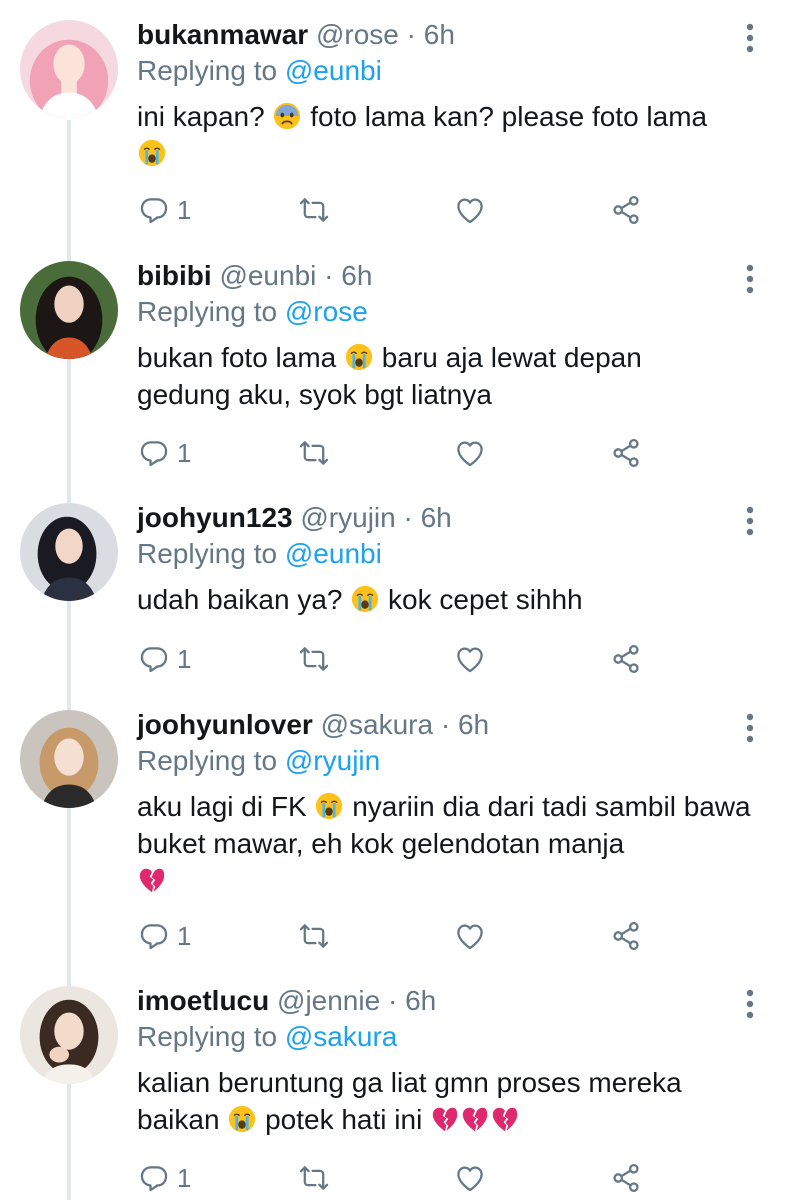 Image resolution: width=802 pixels, height=1200 pixels. I want to click on tweet-text-part: kok cepet sihhh, so click(481, 599).